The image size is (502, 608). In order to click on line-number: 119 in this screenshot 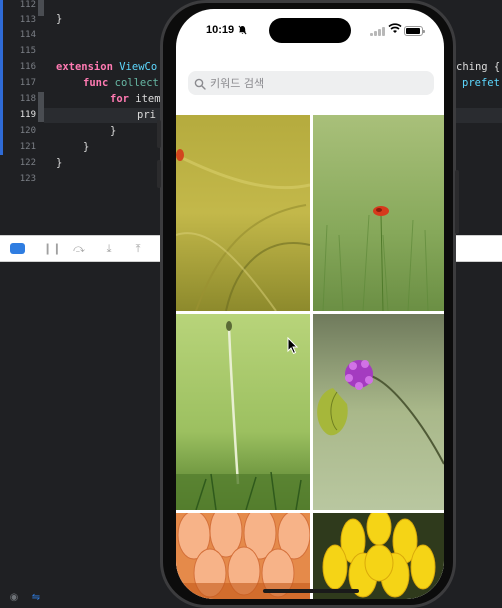, I will do `click(27, 115)`.